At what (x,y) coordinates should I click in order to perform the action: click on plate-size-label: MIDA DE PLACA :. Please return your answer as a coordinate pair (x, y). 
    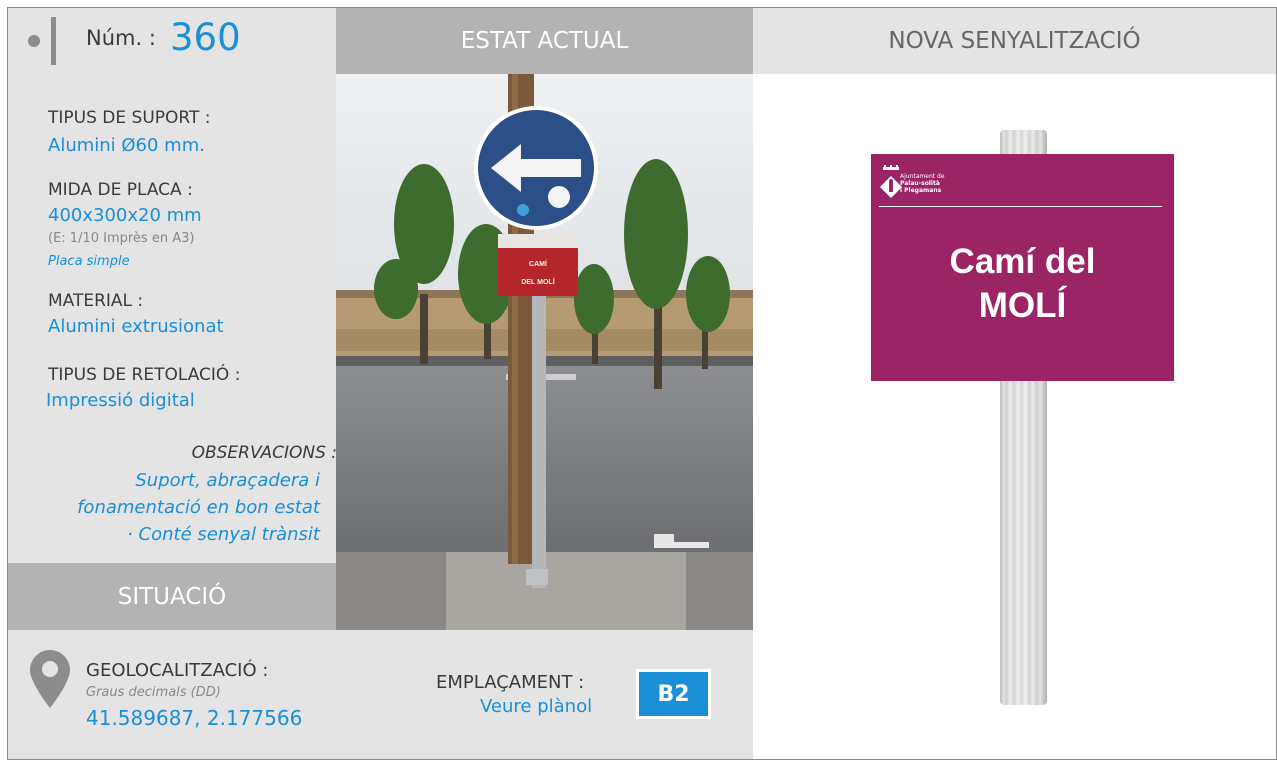
    Looking at the image, I should click on (120, 190).